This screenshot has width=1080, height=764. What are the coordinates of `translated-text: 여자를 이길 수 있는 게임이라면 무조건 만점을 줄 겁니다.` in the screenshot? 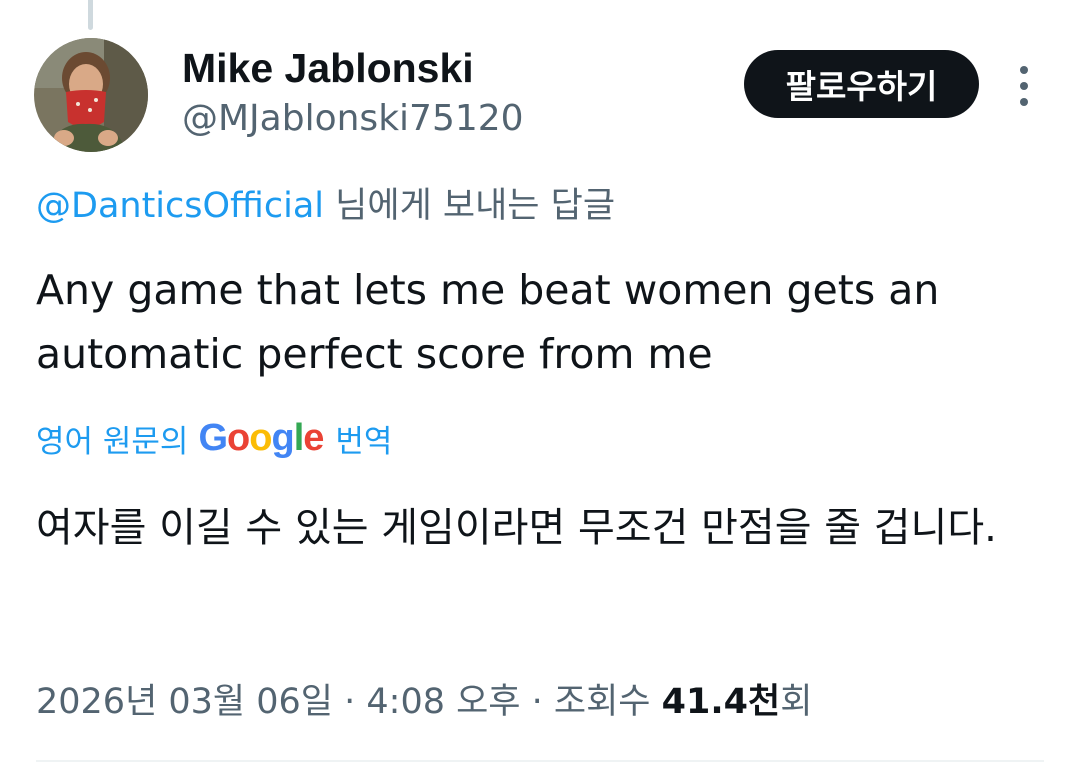 It's located at (516, 528).